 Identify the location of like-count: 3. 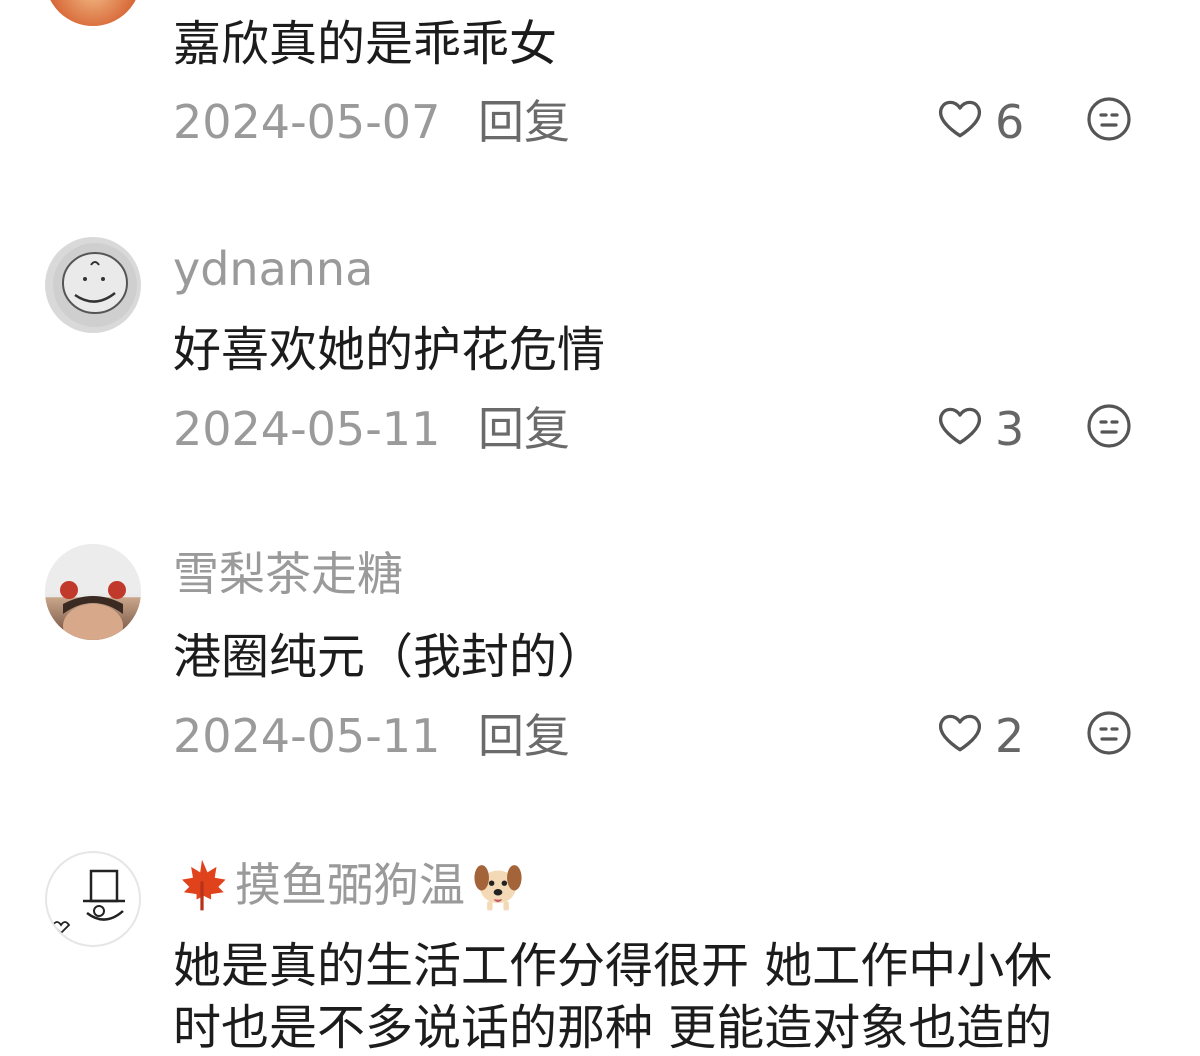
(1010, 429).